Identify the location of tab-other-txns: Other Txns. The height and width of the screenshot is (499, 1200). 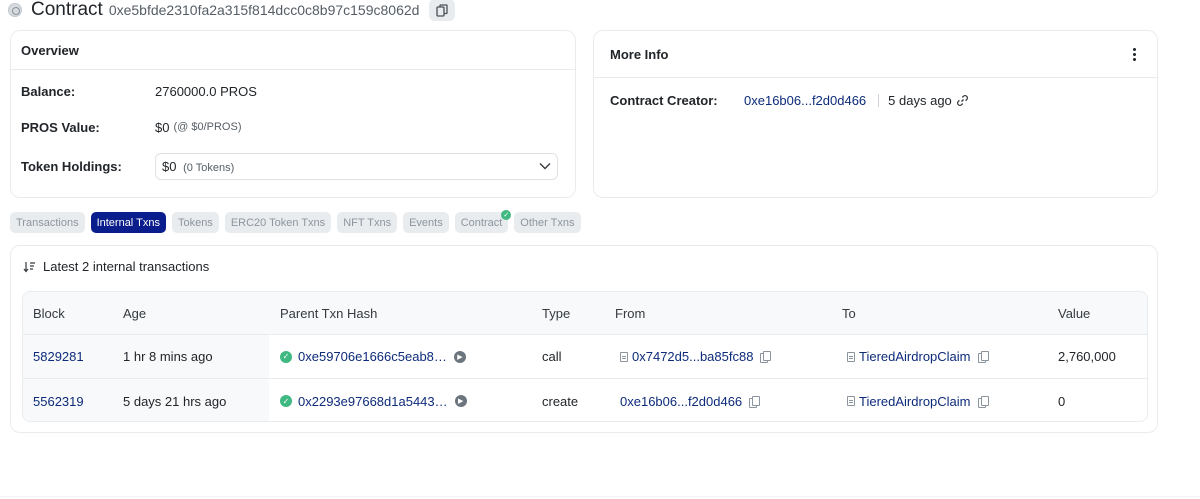
(547, 222).